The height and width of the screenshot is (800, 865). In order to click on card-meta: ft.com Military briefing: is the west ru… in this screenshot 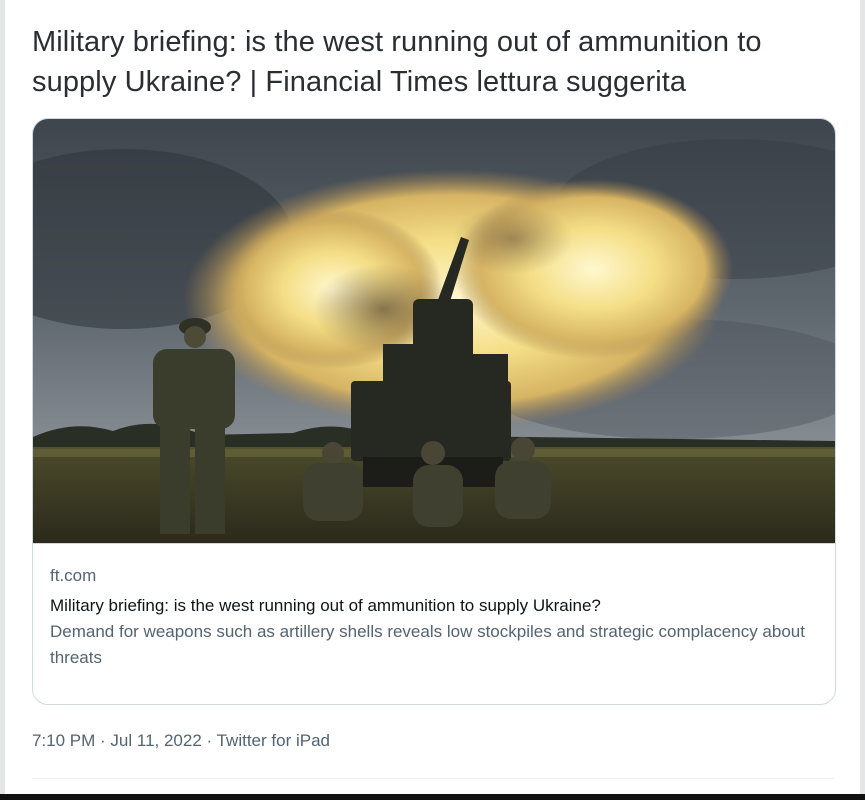, I will do `click(435, 618)`.